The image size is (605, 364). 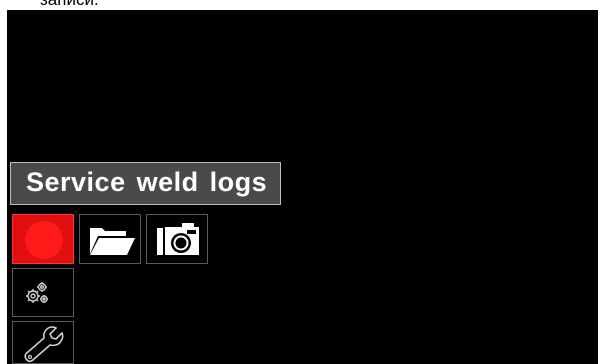 I want to click on menu-title: Service weld logs, so click(x=147, y=182).